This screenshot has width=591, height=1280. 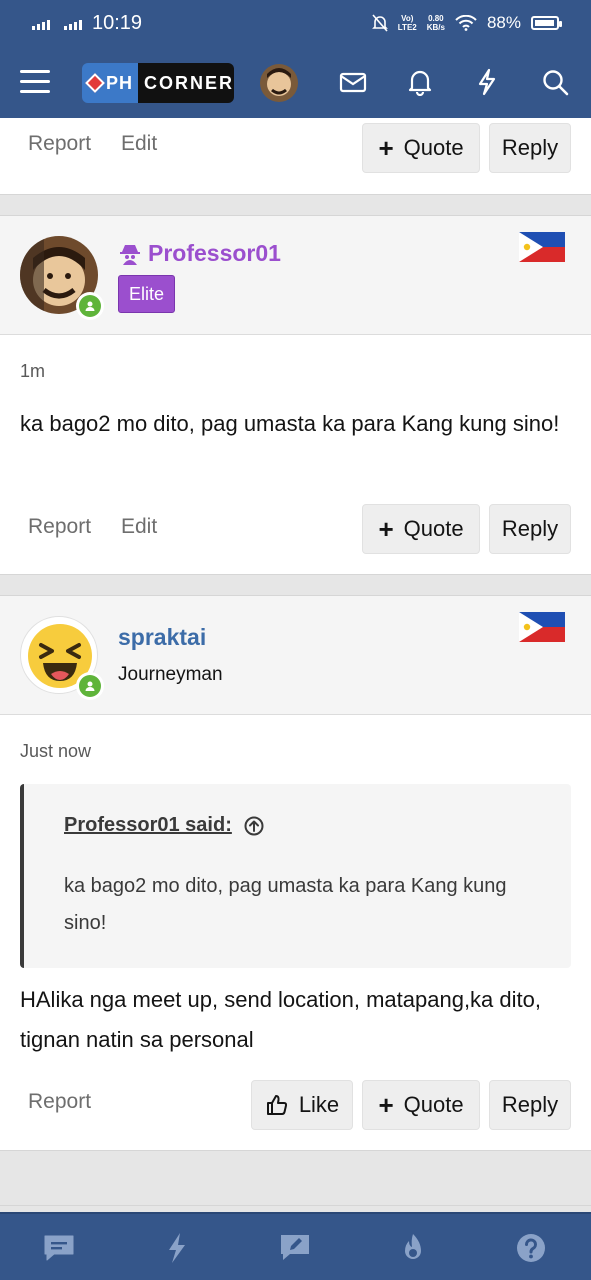 What do you see at coordinates (407, 23) in the screenshot?
I see `lte-indicator: Vo) LTE2` at bounding box center [407, 23].